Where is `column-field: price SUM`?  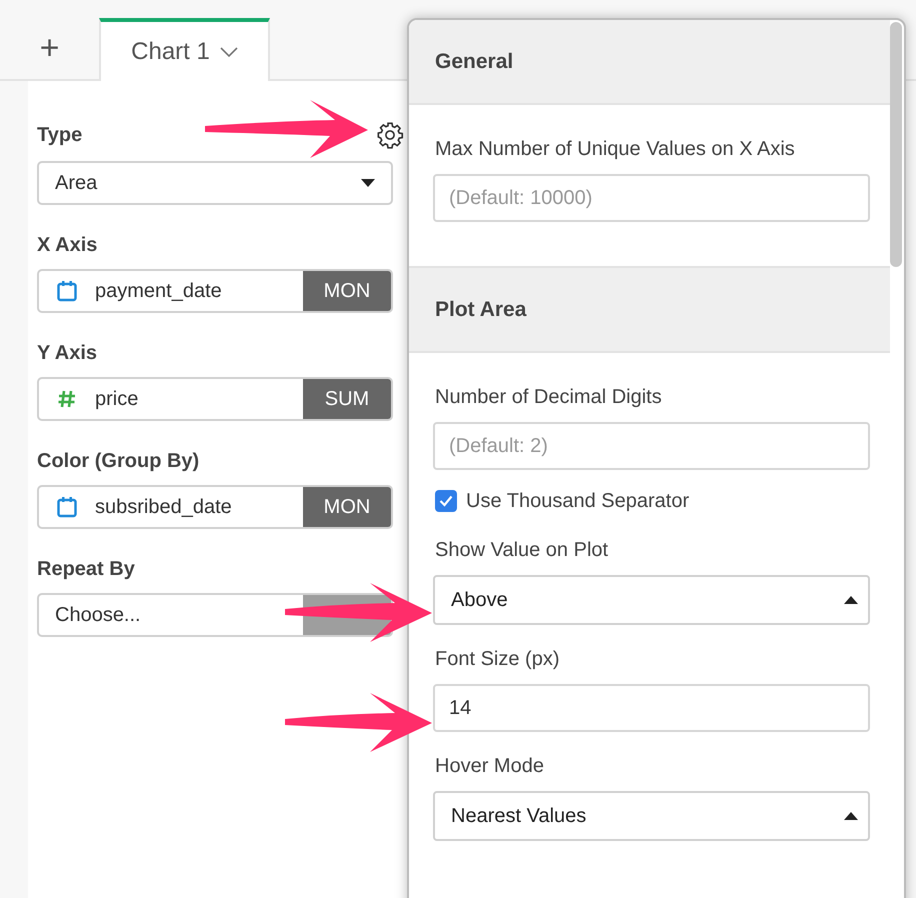 column-field: price SUM is located at coordinates (215, 399).